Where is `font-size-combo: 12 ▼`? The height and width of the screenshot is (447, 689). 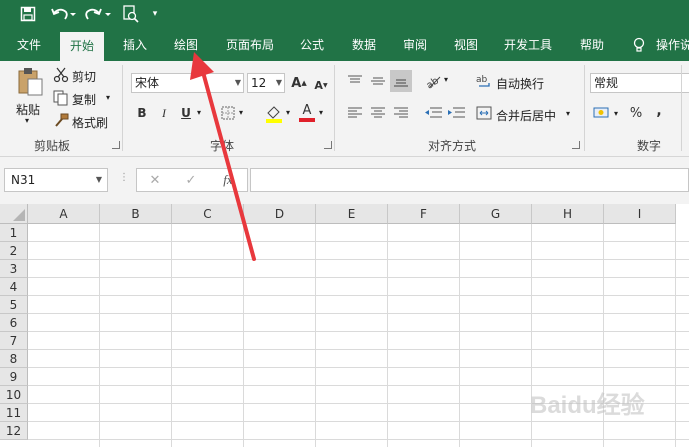
font-size-combo: 12 ▼ is located at coordinates (266, 83).